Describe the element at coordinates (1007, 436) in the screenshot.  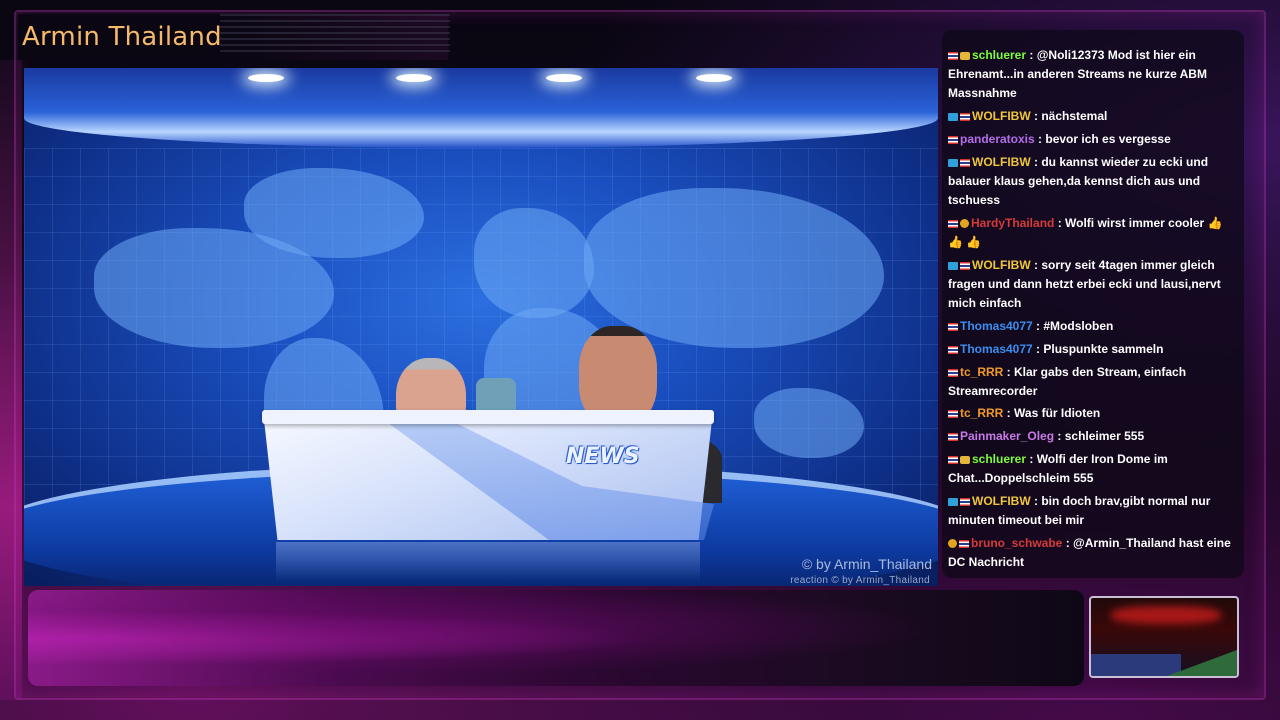
I see `chat-username: Painmaker_Oleg` at that location.